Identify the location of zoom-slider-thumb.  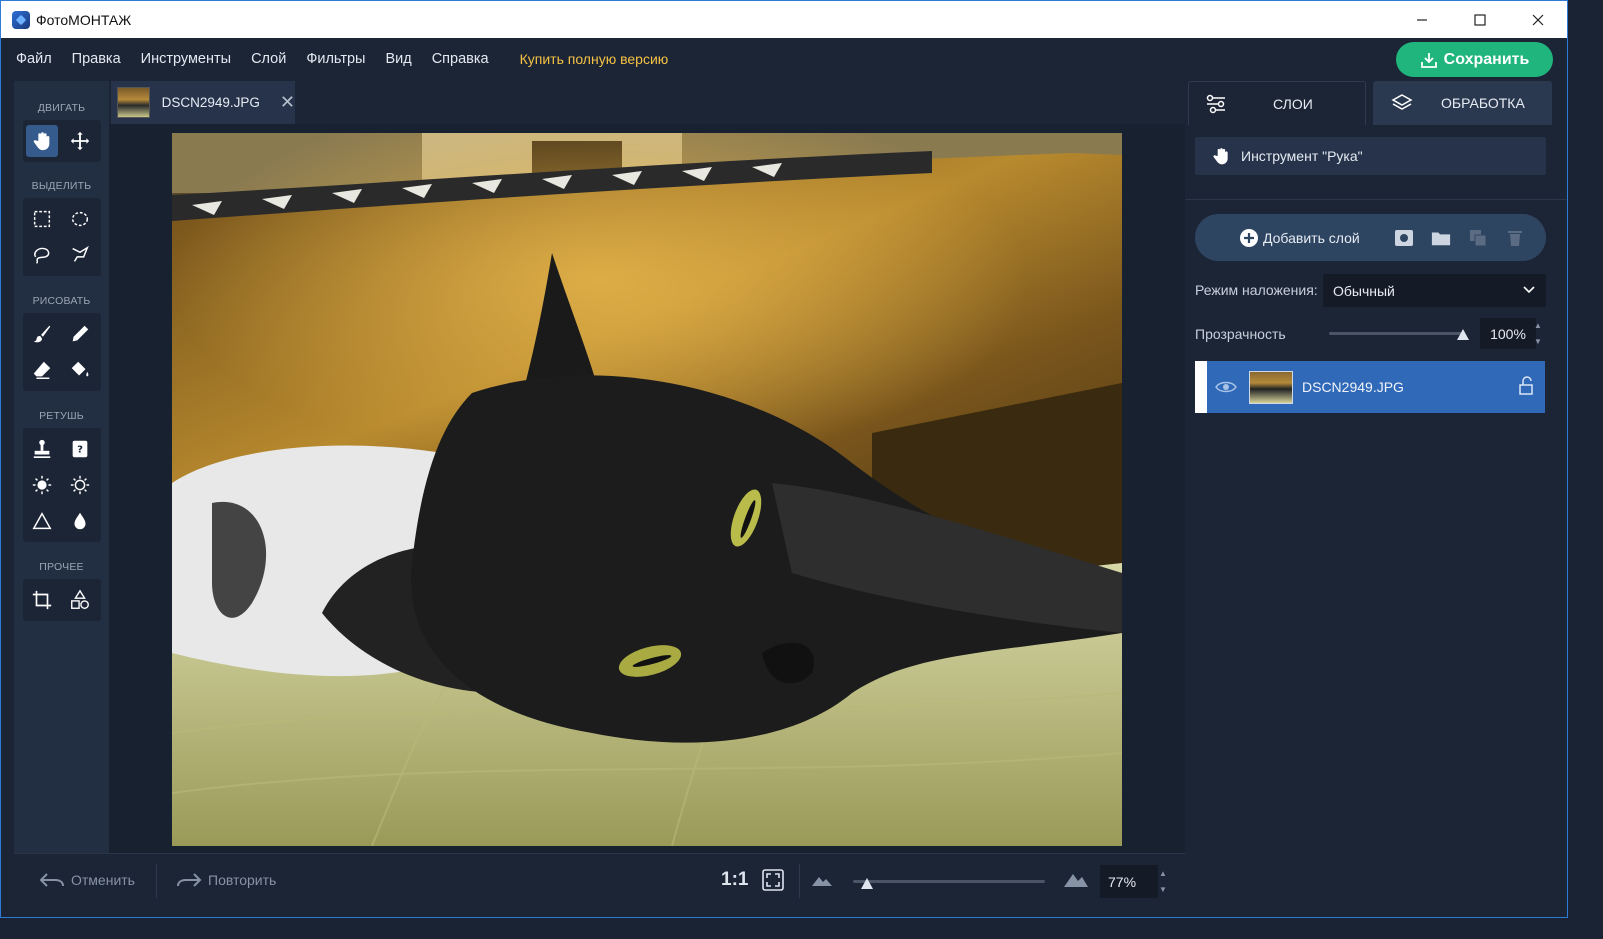
(867, 883).